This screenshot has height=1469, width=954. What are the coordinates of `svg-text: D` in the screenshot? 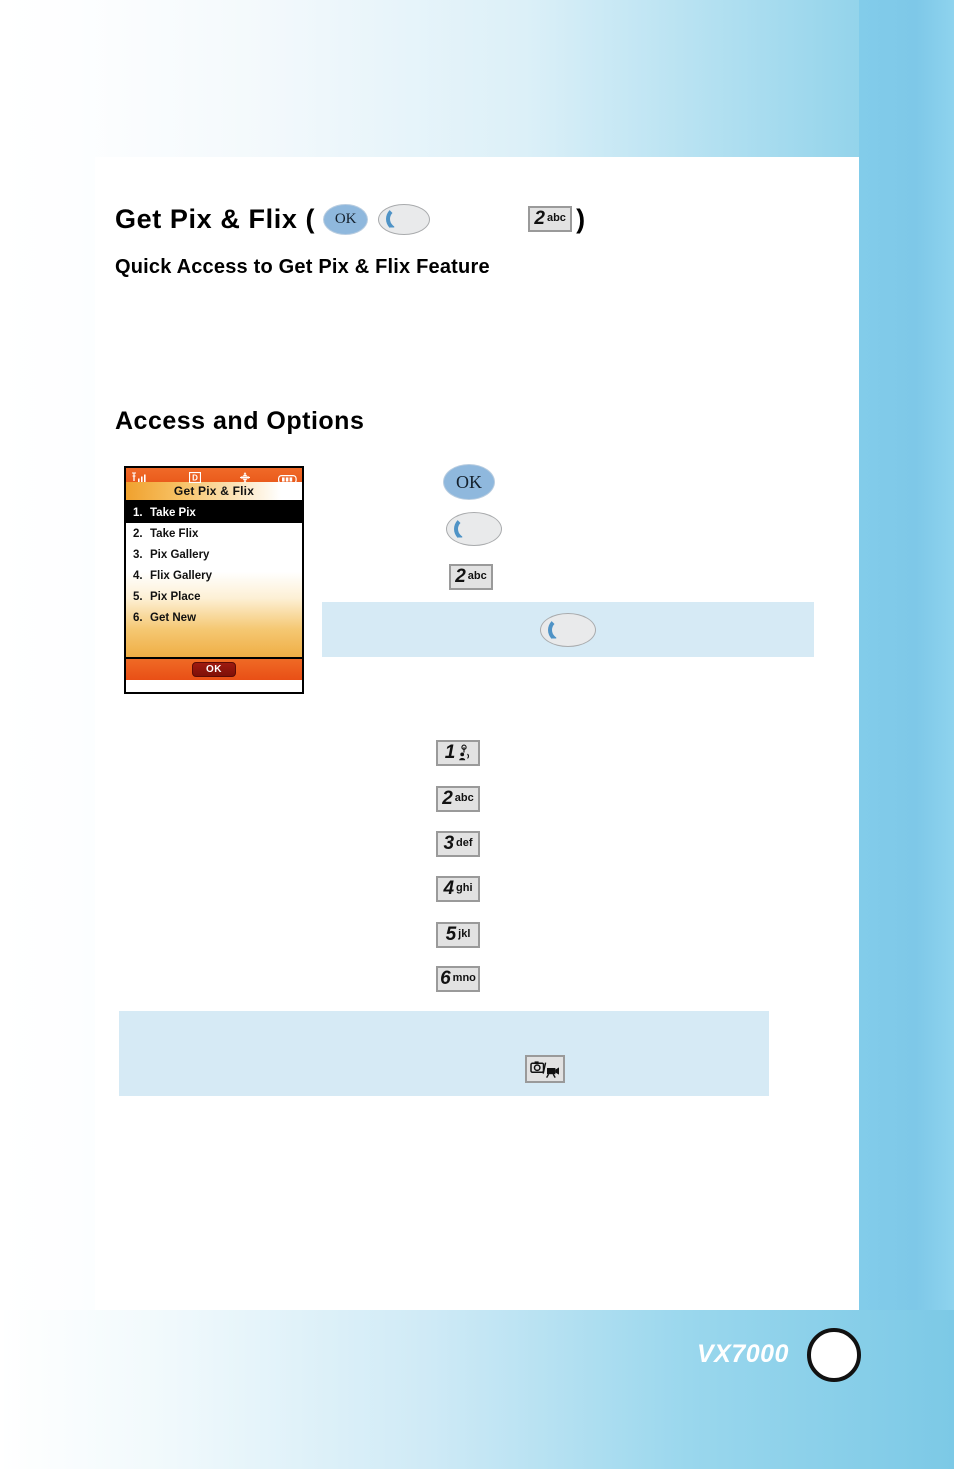 It's located at (195, 477).